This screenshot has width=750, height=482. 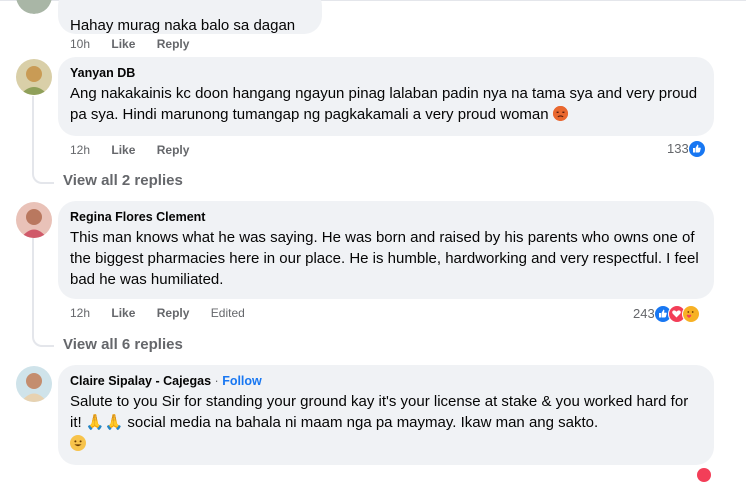 I want to click on comment-author: Regina Flores Clement, so click(x=386, y=217).